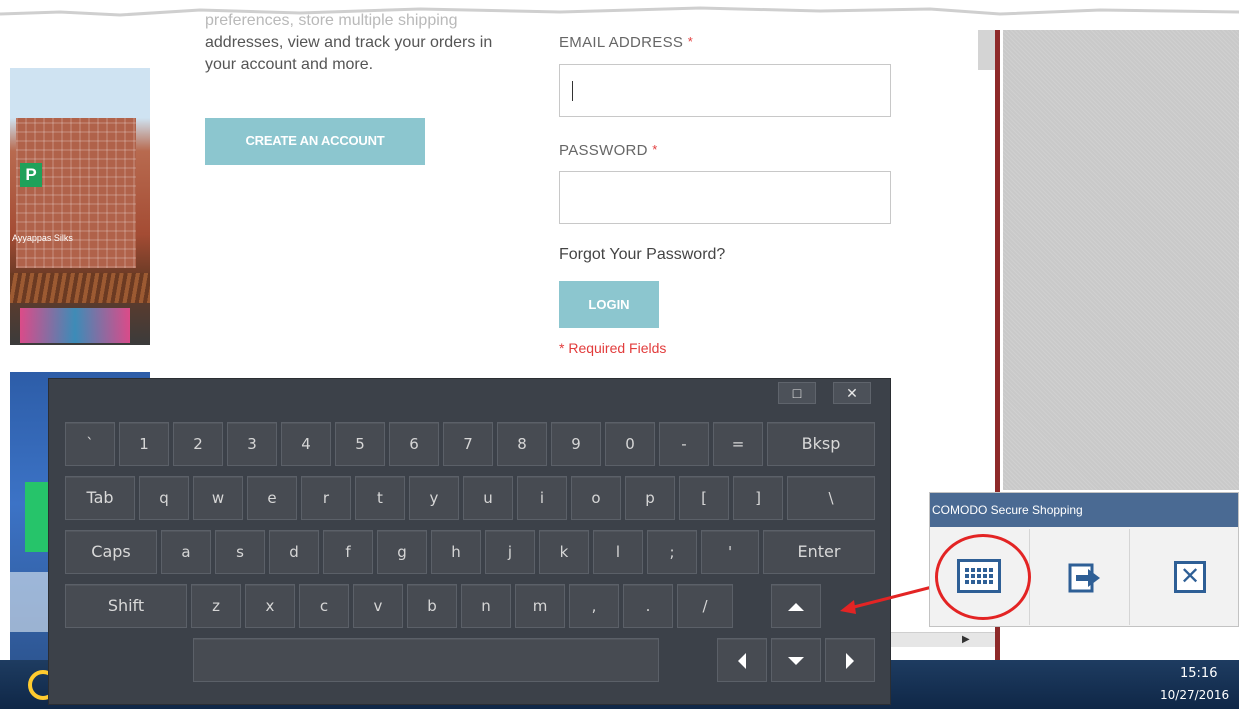  Describe the element at coordinates (349, 42) in the screenshot. I see `intro-line-1: addresses, view and track your orders in` at that location.